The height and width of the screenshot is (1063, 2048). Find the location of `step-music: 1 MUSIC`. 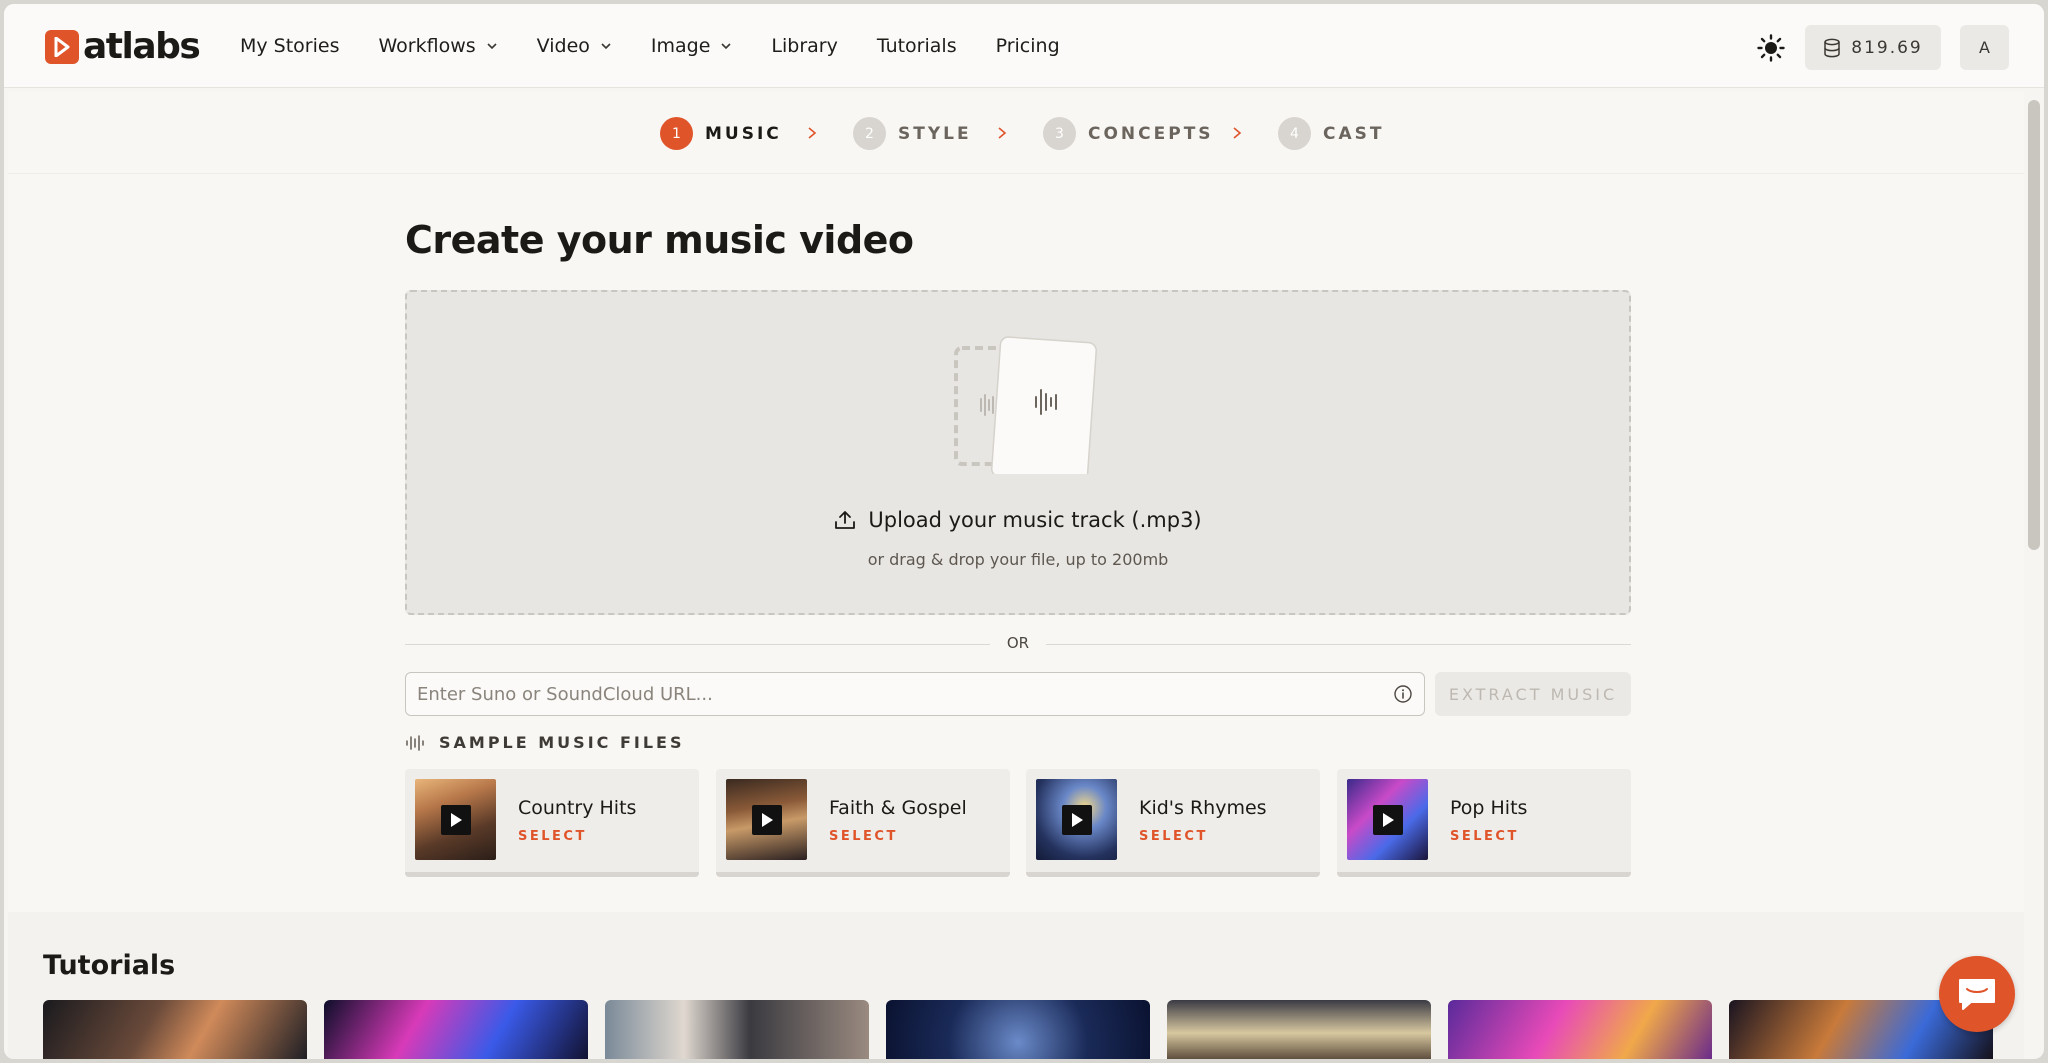

step-music: 1 MUSIC is located at coordinates (721, 133).